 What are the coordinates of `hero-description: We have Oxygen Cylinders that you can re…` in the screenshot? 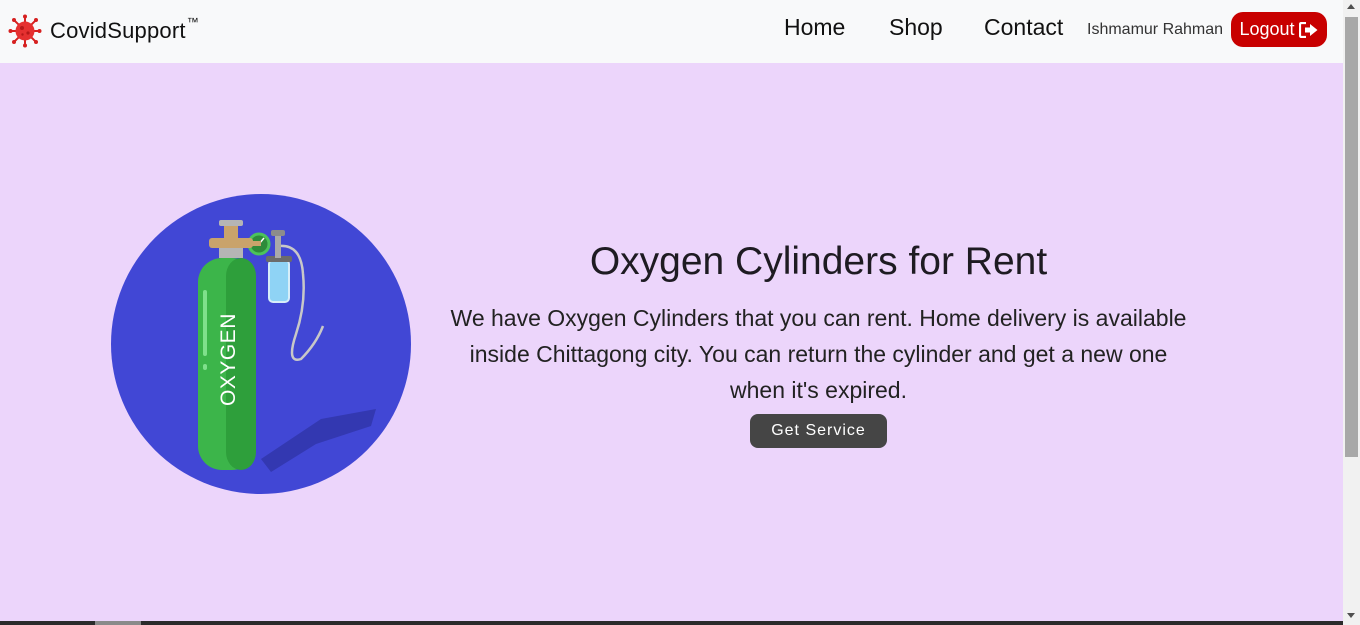 It's located at (818, 354).